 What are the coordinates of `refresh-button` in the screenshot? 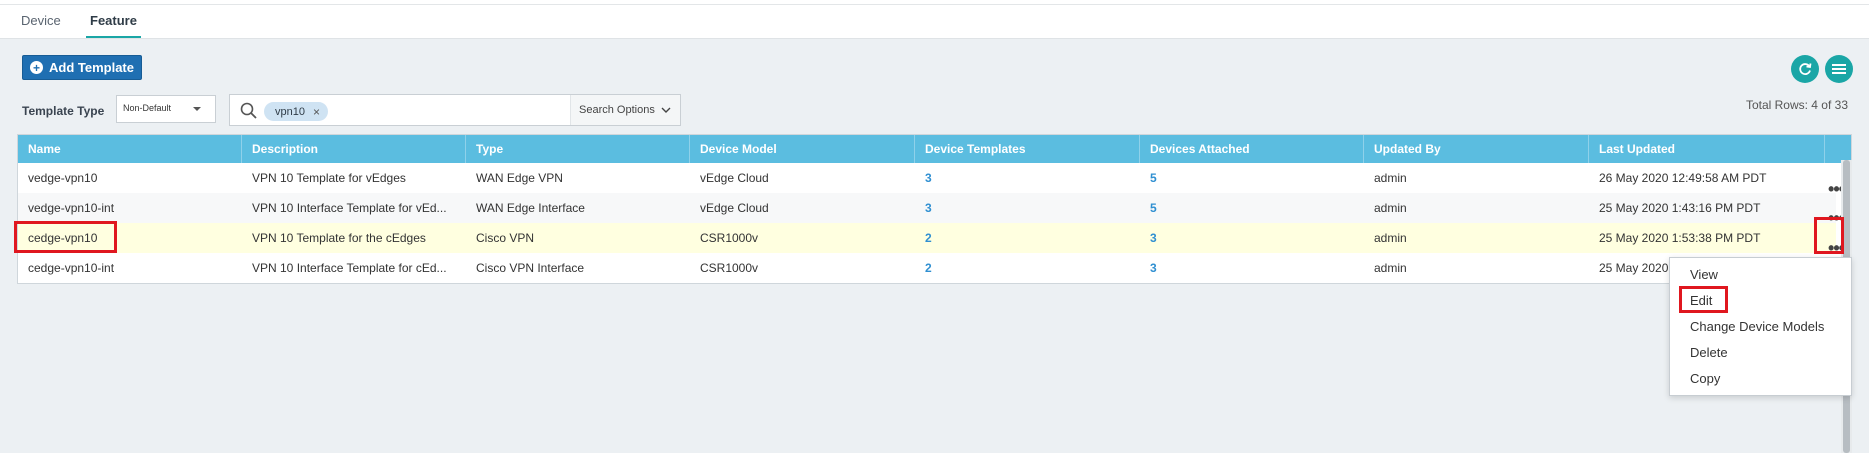 It's located at (1805, 69).